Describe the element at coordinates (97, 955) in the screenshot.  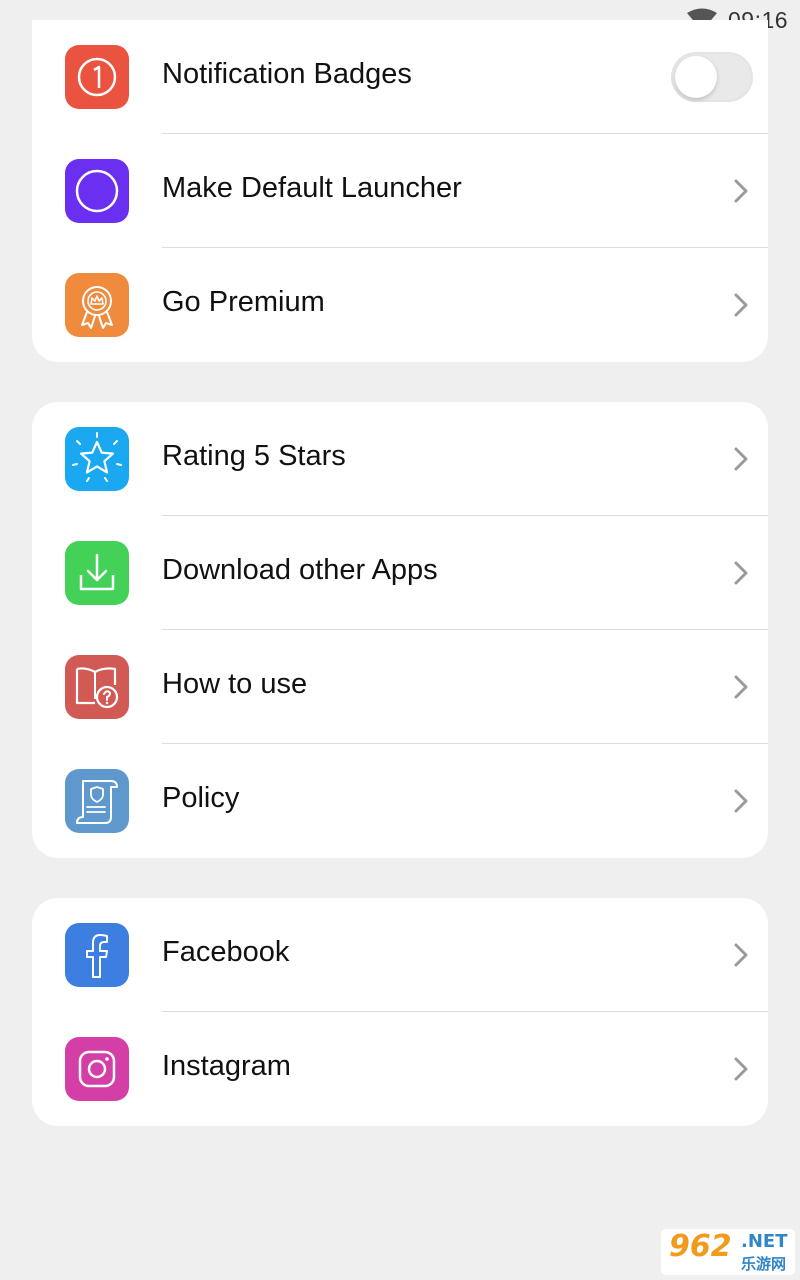
I see `facebook-icon` at that location.